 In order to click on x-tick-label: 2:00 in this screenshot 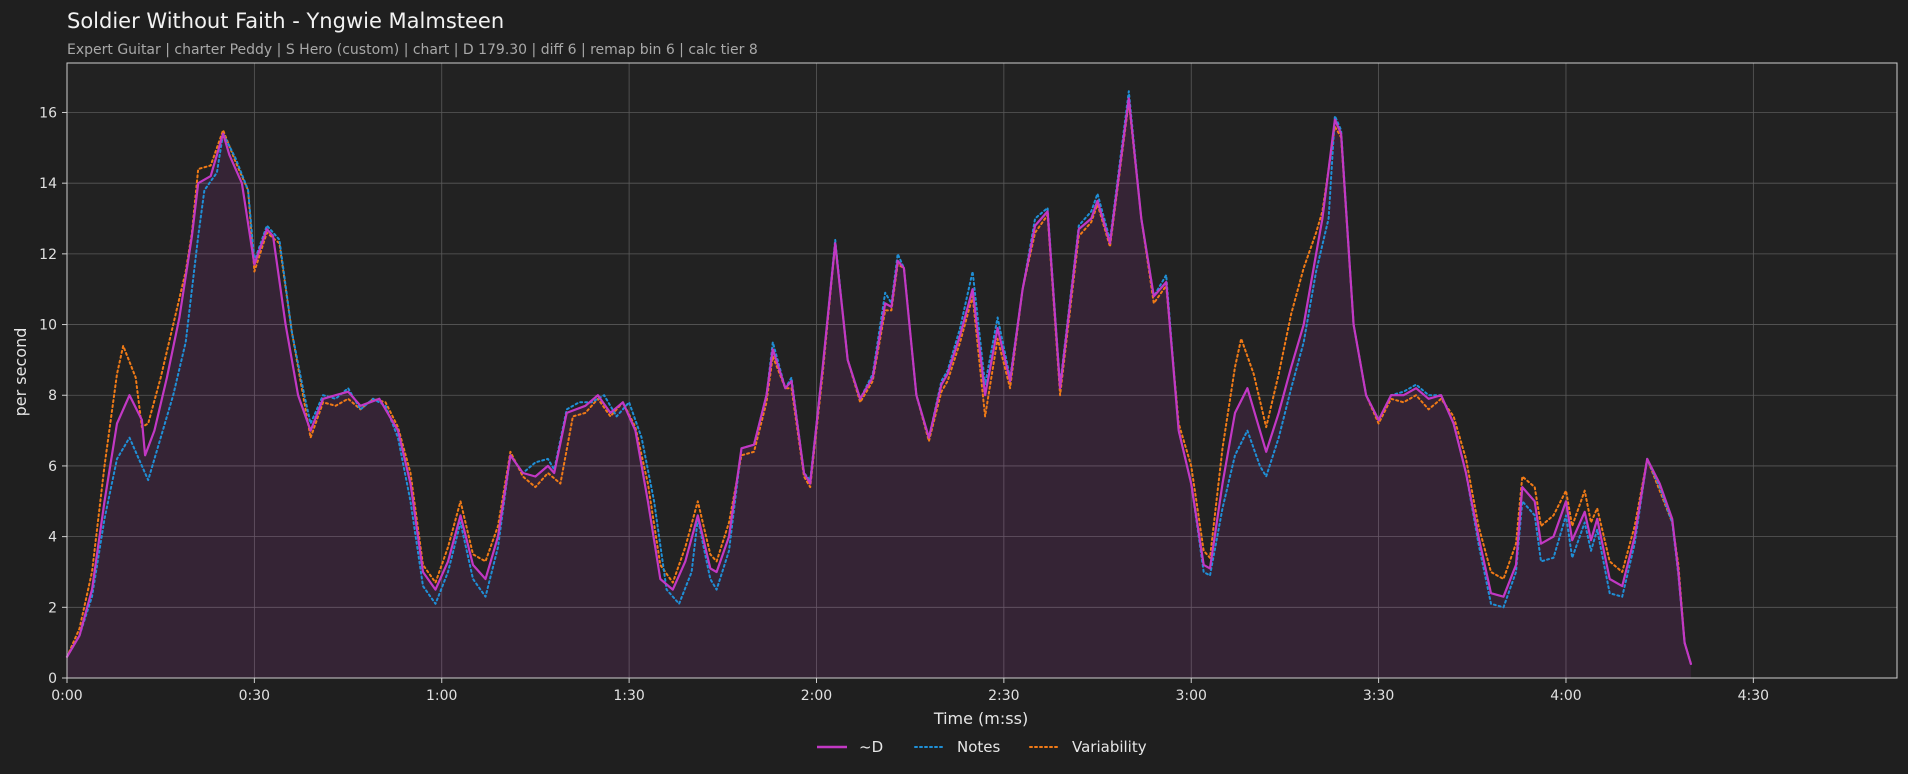, I will do `click(816, 696)`.